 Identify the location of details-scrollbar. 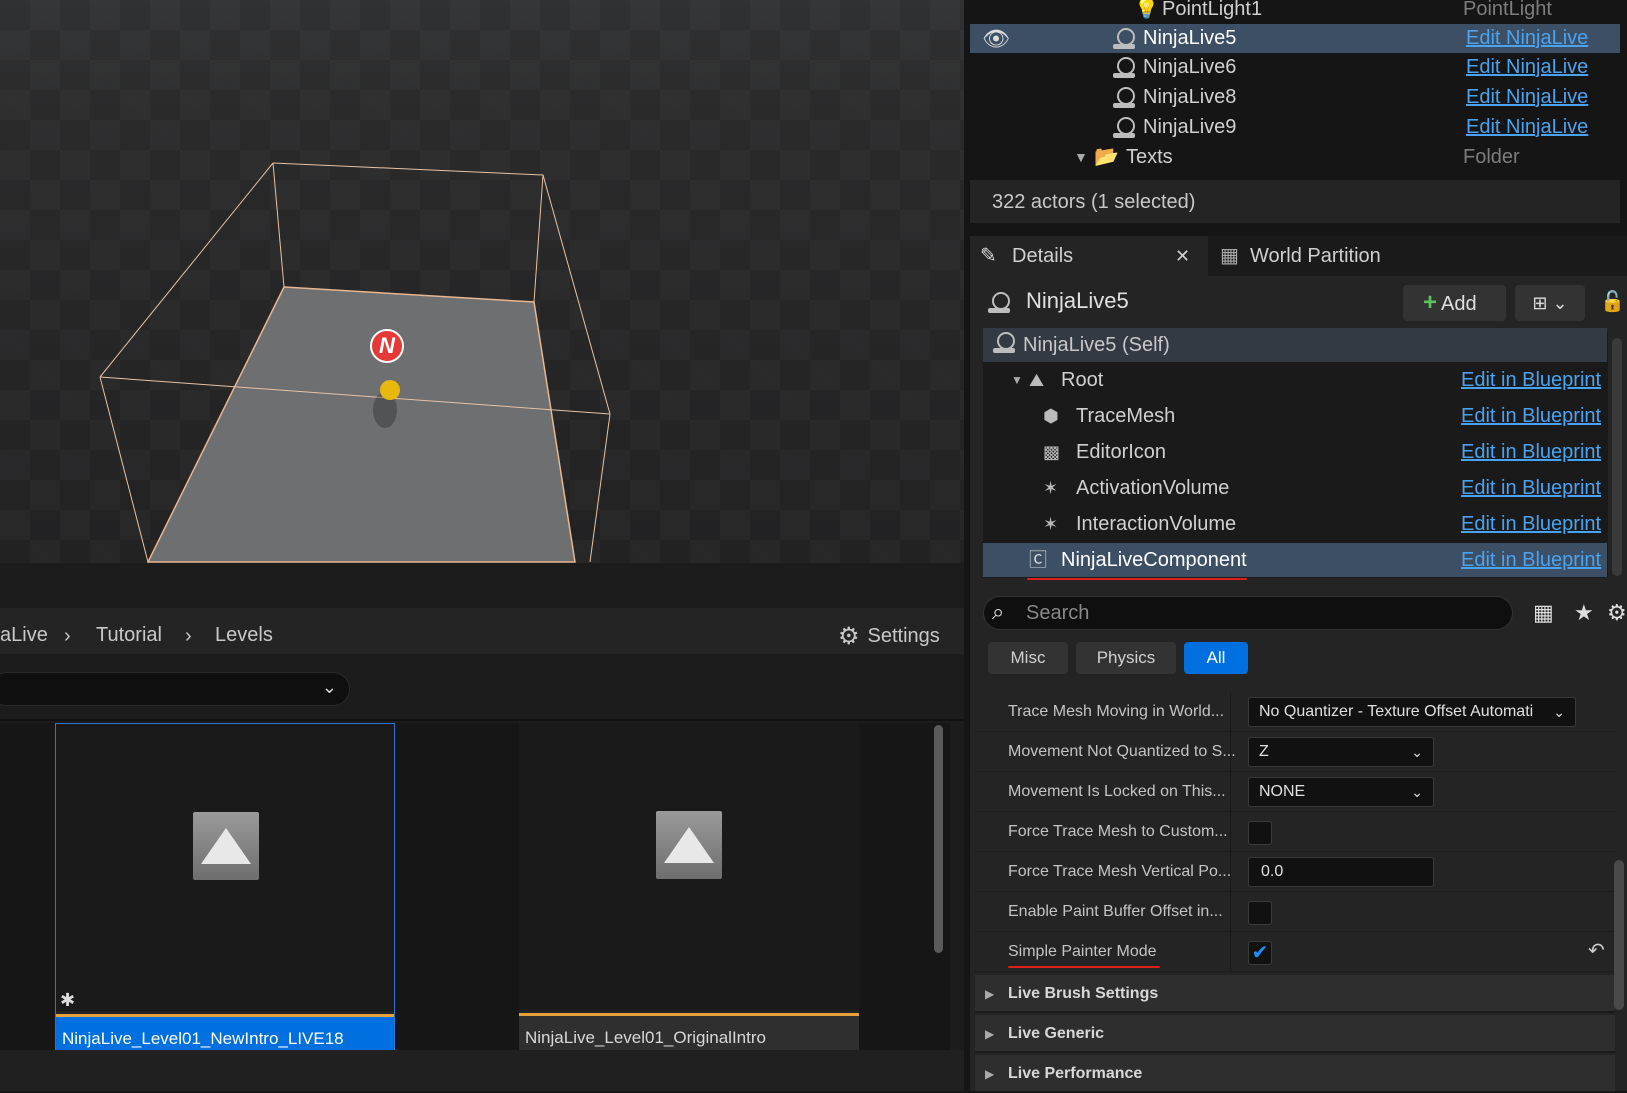
(1619, 935).